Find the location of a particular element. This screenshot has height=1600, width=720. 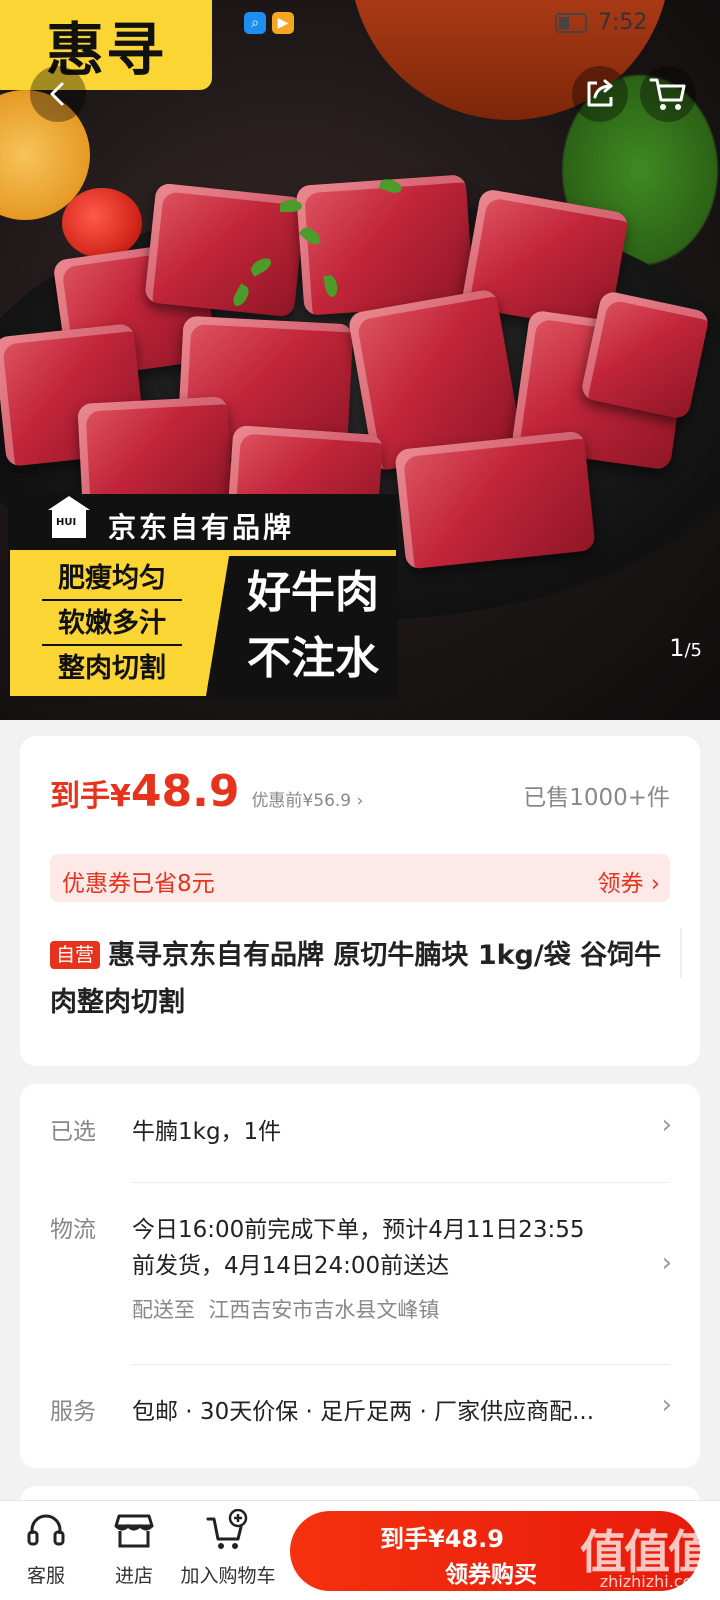

customer-service-button: 客服 is located at coordinates (46, 1548).